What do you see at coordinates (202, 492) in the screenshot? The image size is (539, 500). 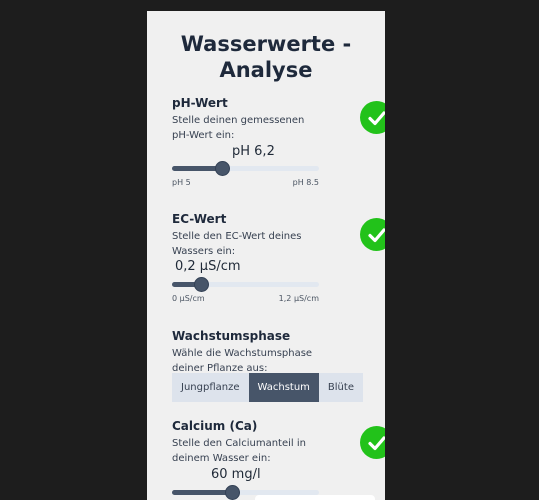 I see `calcium-slider-fill` at bounding box center [202, 492].